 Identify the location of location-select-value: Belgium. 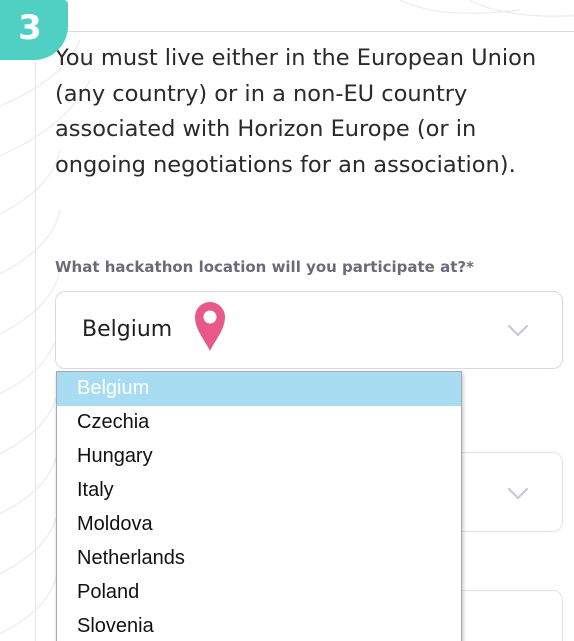
(127, 329).